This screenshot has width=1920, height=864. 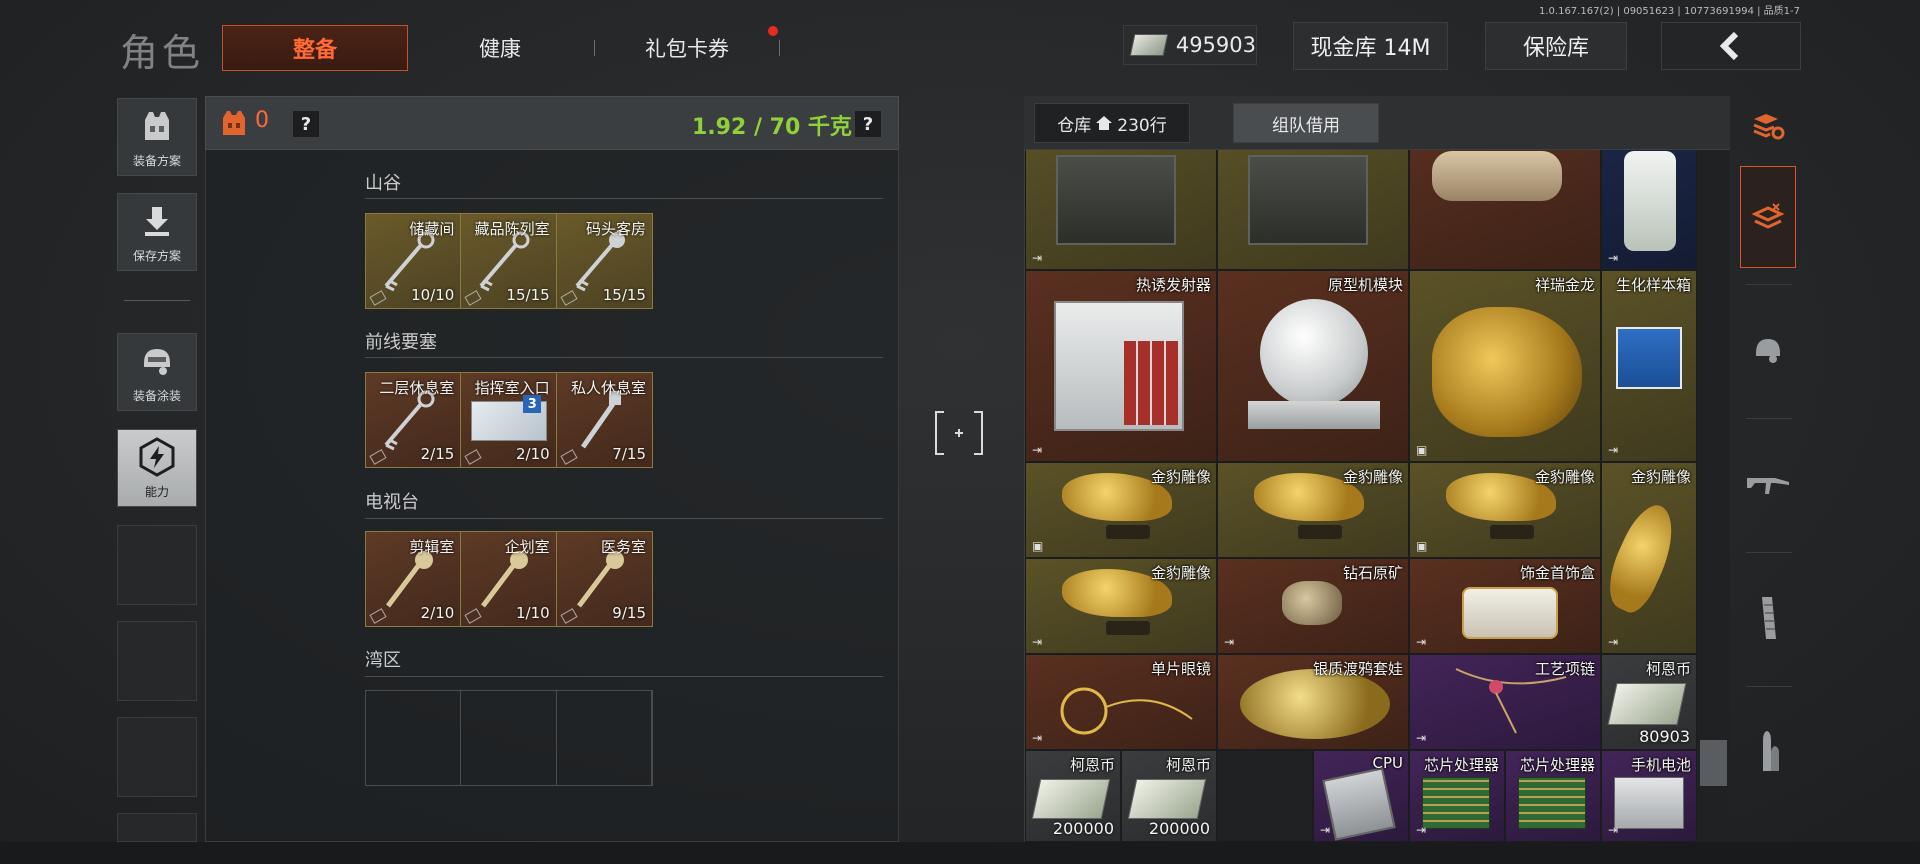 I want to click on key-item: 私人休息室 7/15, so click(x=604, y=420).